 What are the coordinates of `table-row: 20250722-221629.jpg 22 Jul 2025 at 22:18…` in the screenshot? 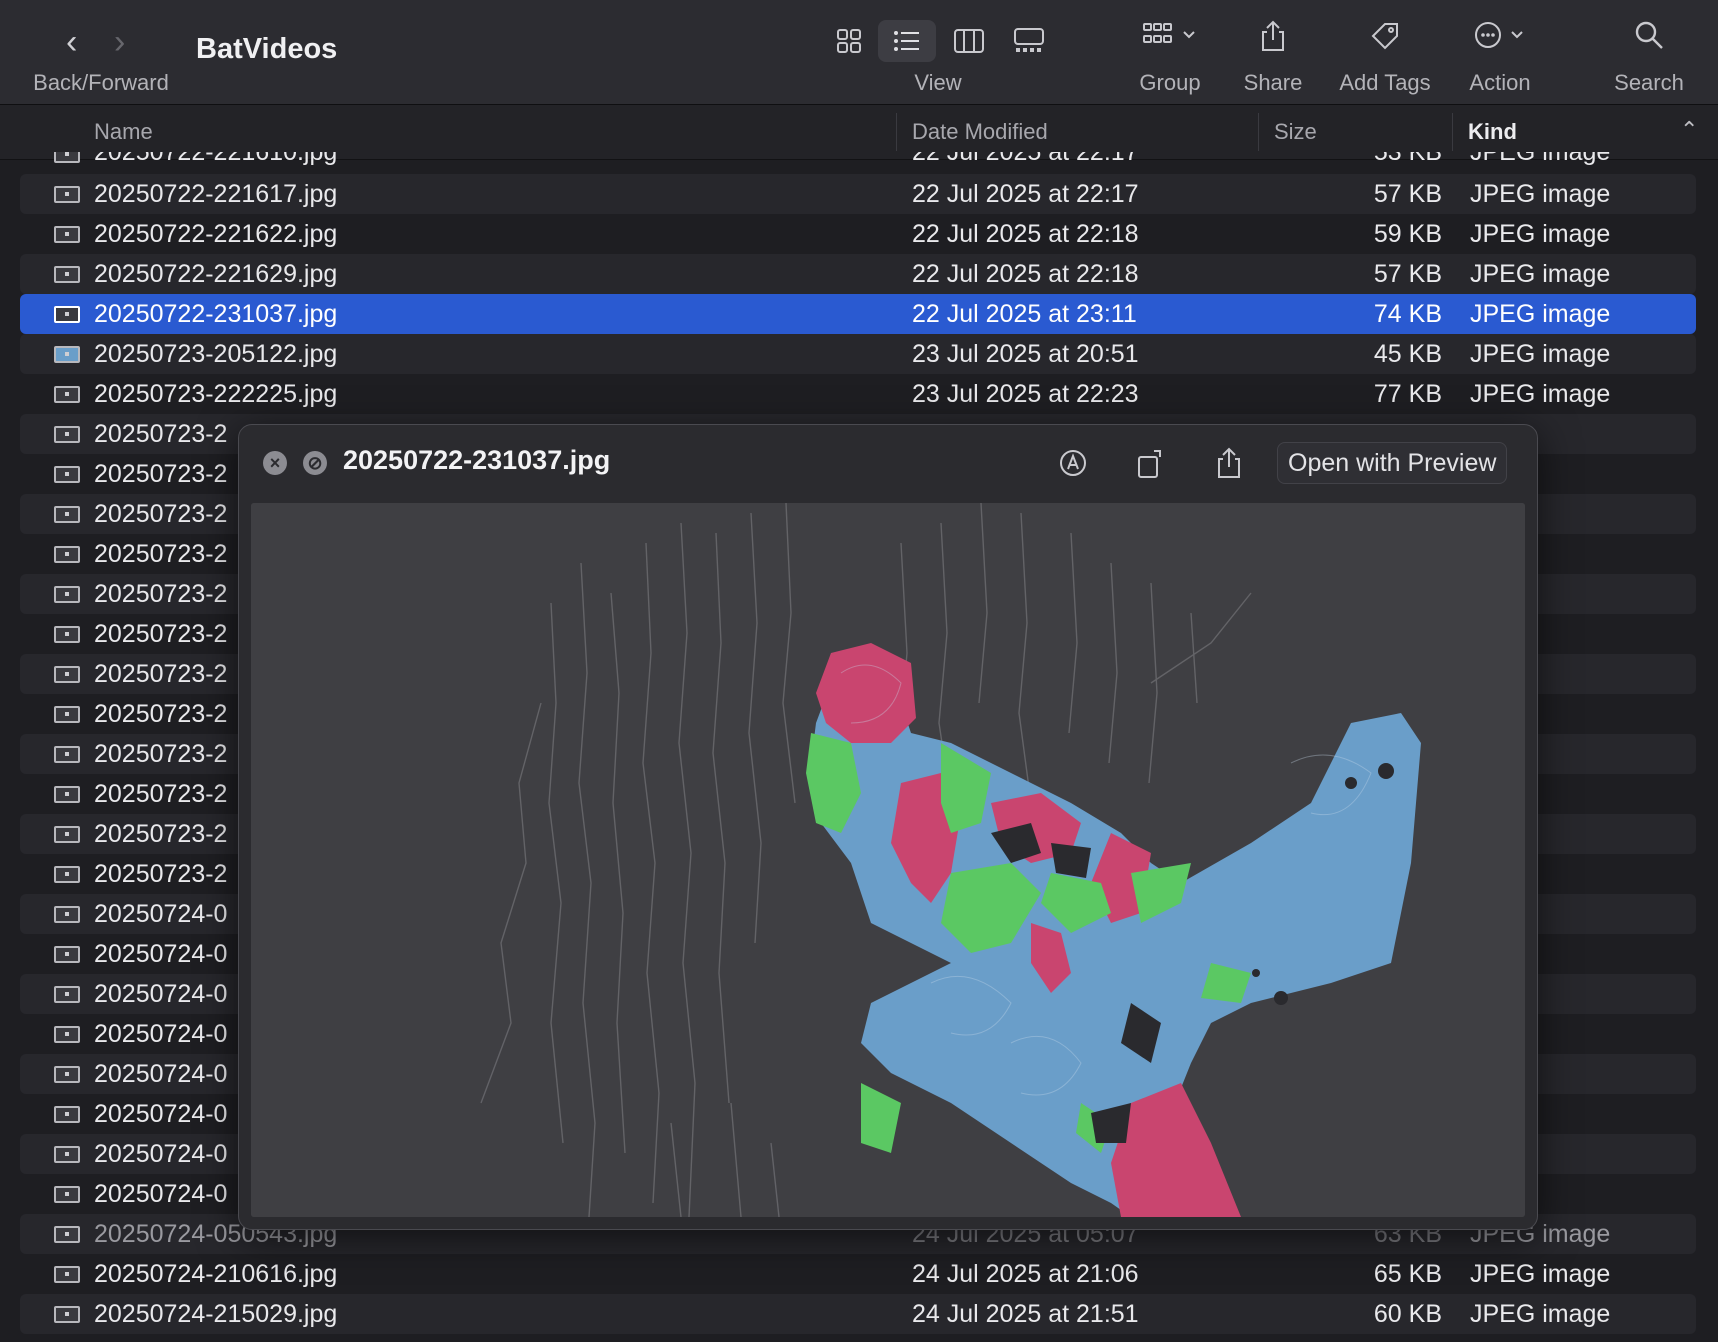 It's located at (858, 274).